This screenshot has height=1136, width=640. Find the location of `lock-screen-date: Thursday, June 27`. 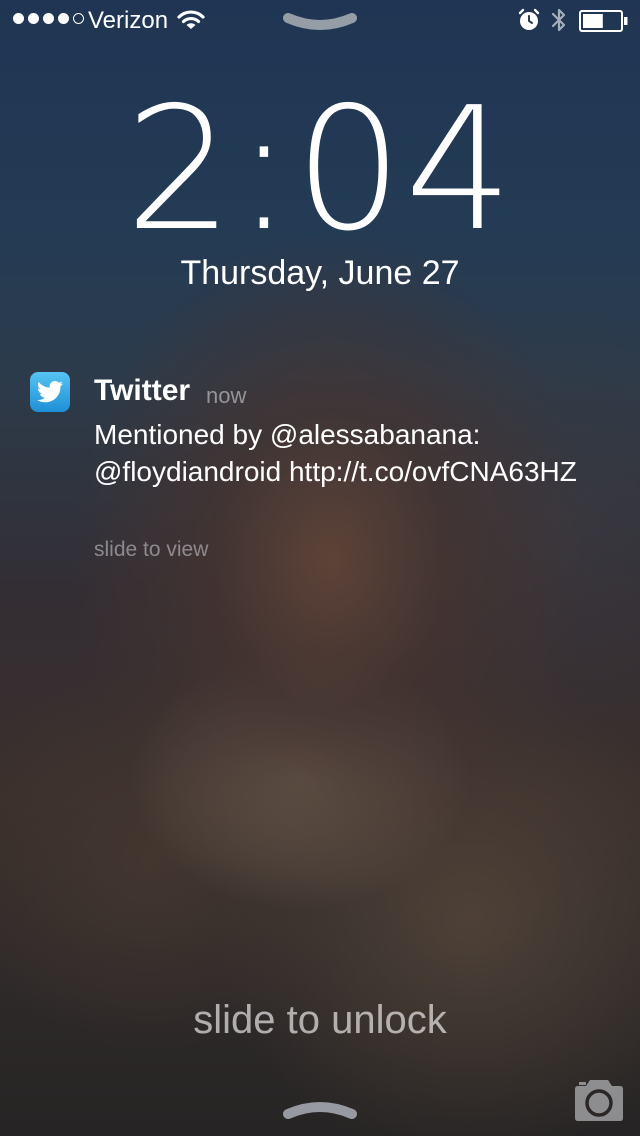

lock-screen-date: Thursday, June 27 is located at coordinates (320, 273).